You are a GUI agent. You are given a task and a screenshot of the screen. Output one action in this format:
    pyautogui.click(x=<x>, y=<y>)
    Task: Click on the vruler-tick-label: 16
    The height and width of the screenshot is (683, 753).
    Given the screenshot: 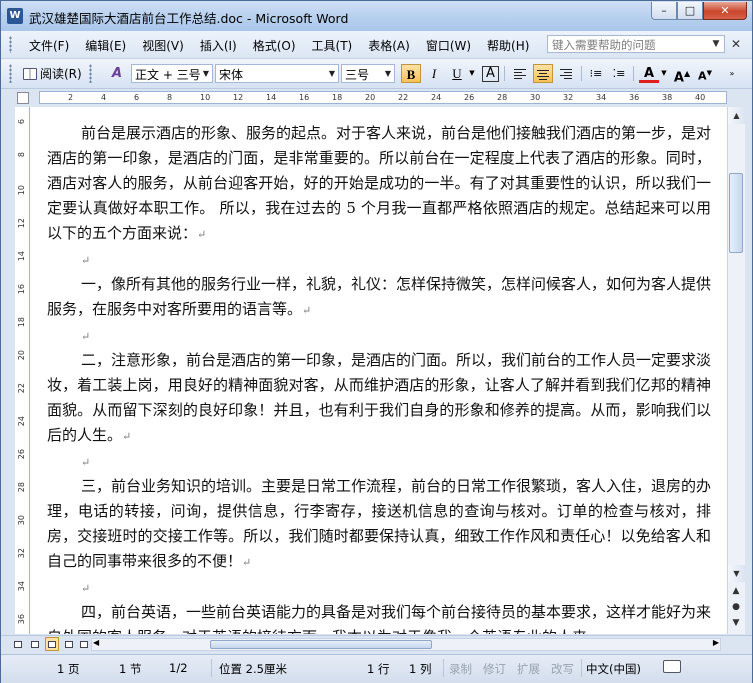 What is the action you would take?
    pyautogui.click(x=21, y=289)
    